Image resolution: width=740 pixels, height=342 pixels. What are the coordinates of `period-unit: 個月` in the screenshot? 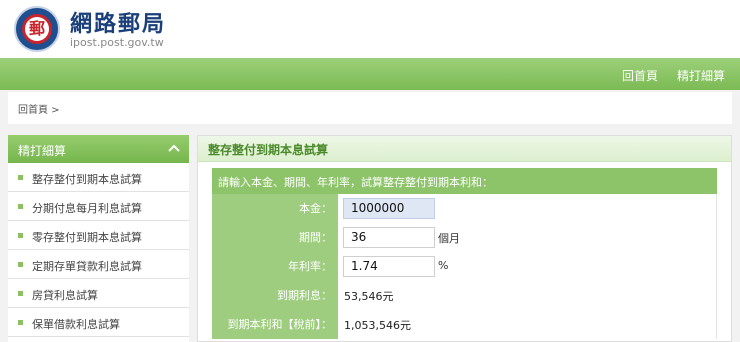 It's located at (449, 238).